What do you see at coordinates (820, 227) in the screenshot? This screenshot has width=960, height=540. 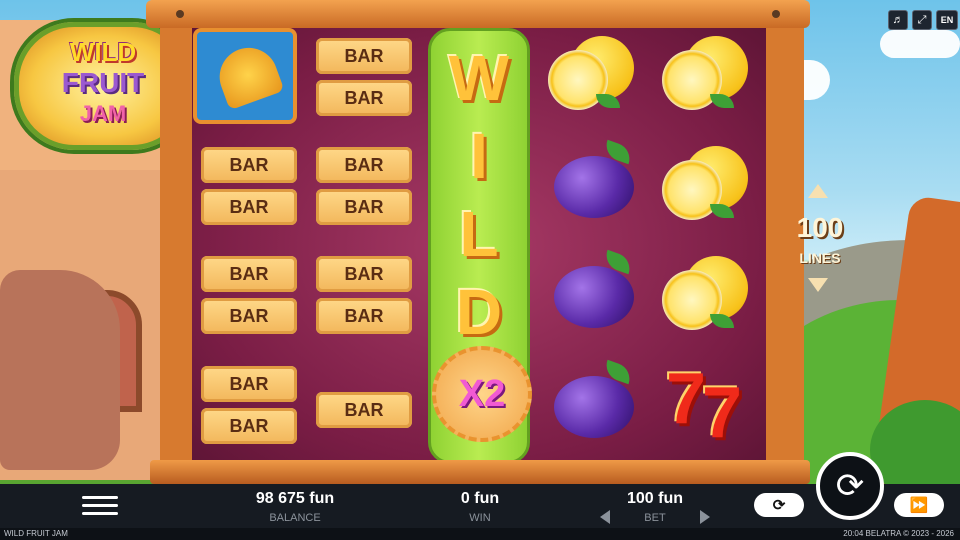 I see `lines-value: 100` at bounding box center [820, 227].